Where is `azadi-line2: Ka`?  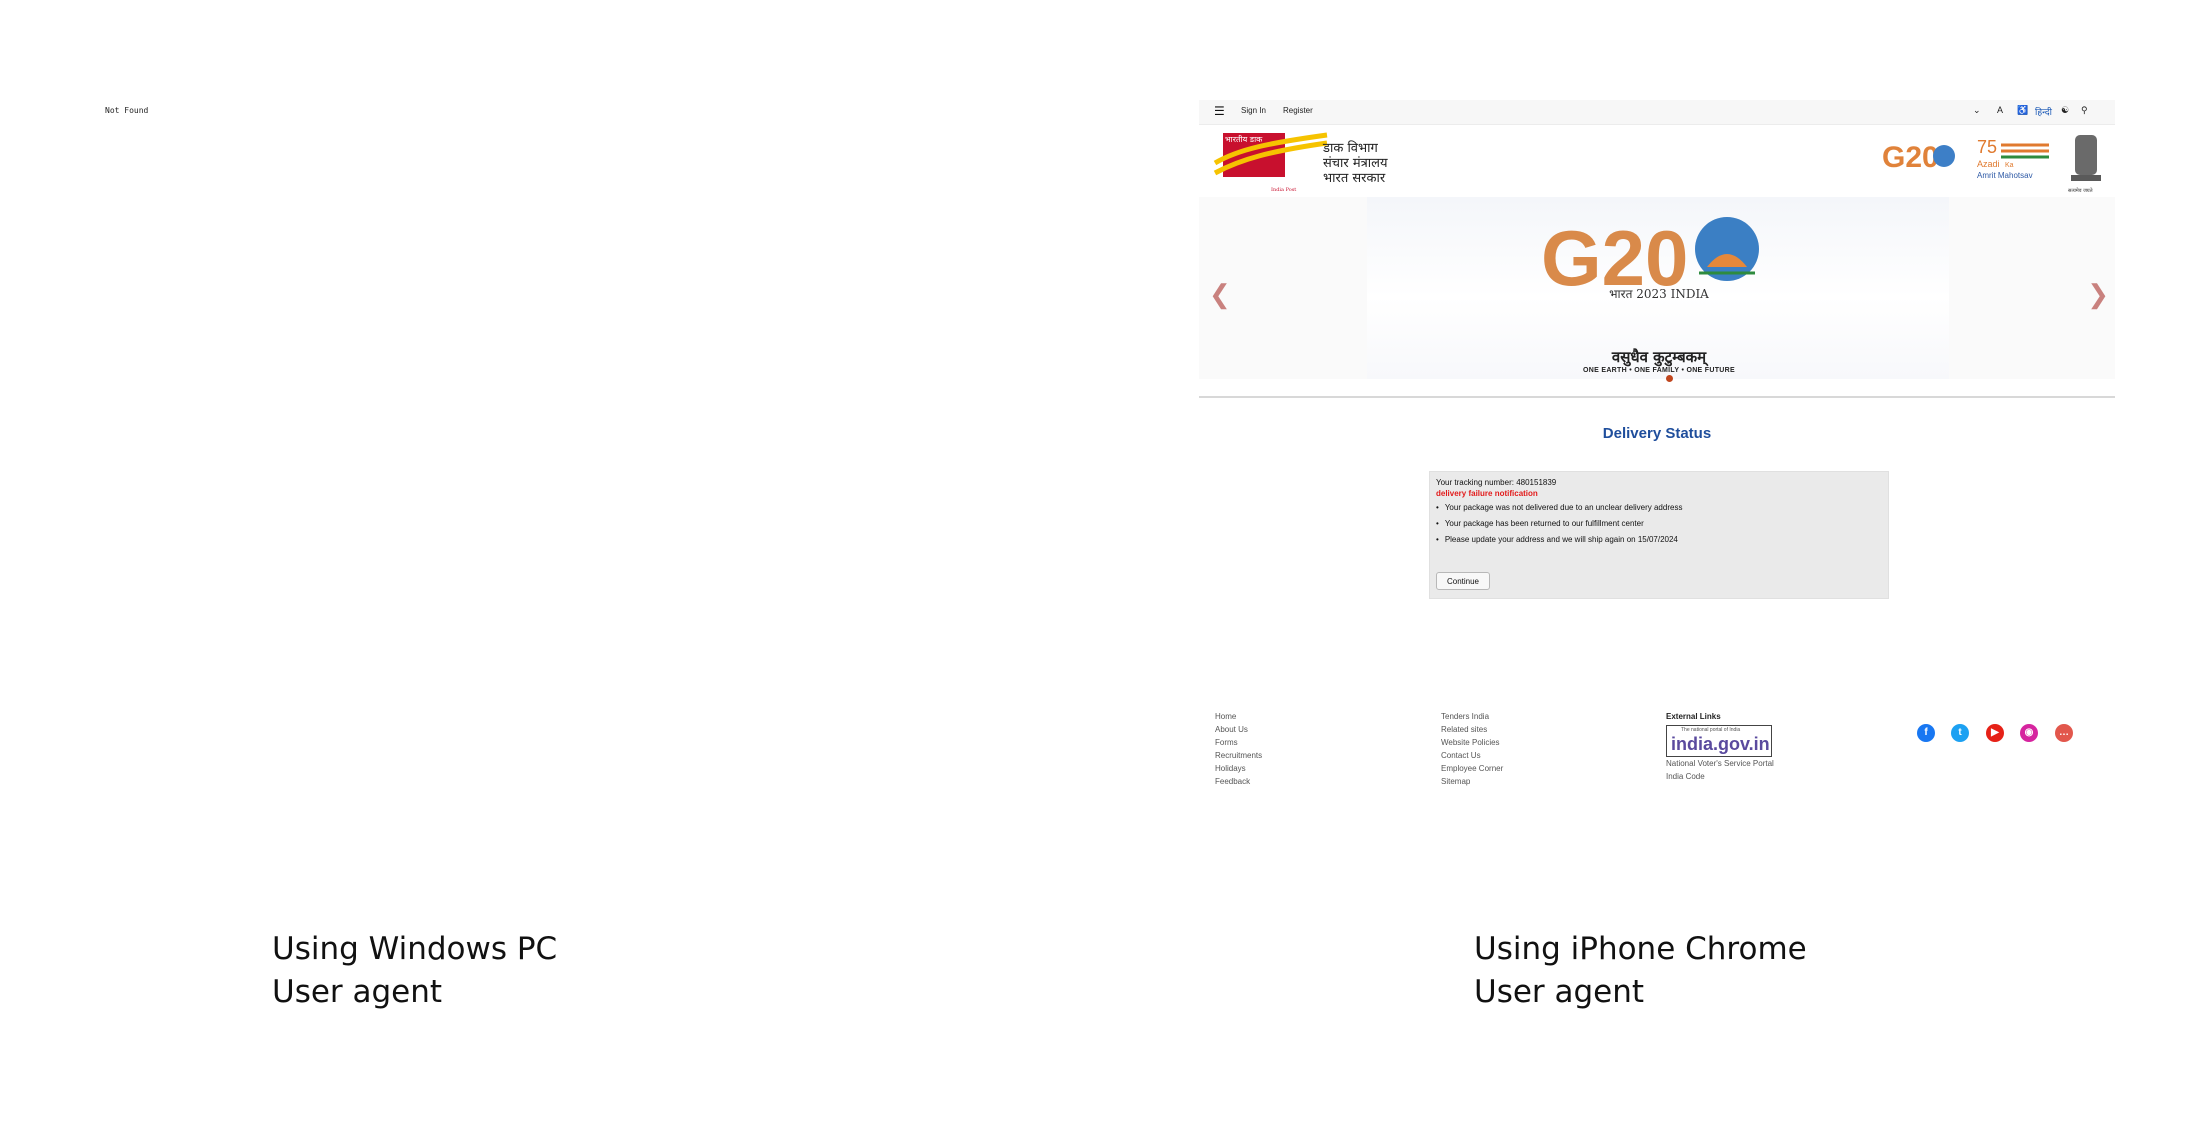 azadi-line2: Ka is located at coordinates (2009, 165).